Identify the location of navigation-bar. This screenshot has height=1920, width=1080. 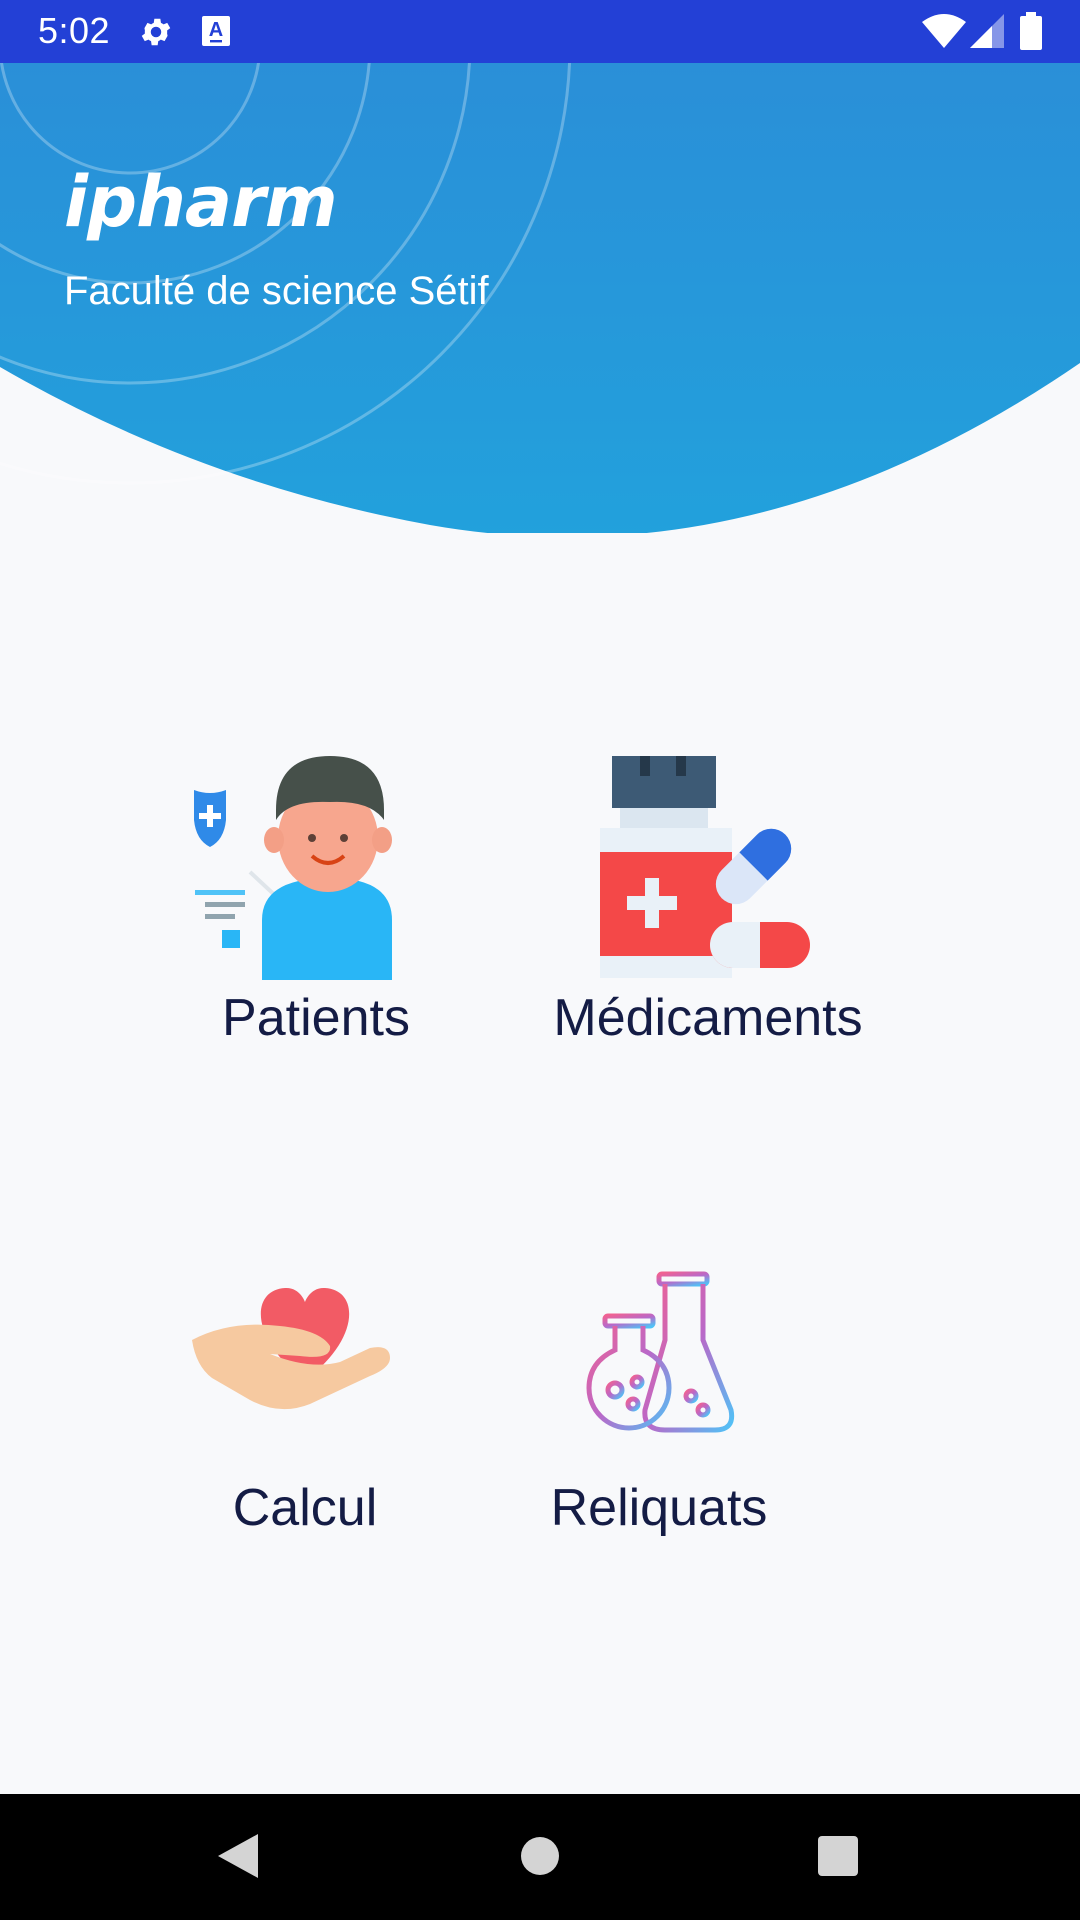
(540, 1857).